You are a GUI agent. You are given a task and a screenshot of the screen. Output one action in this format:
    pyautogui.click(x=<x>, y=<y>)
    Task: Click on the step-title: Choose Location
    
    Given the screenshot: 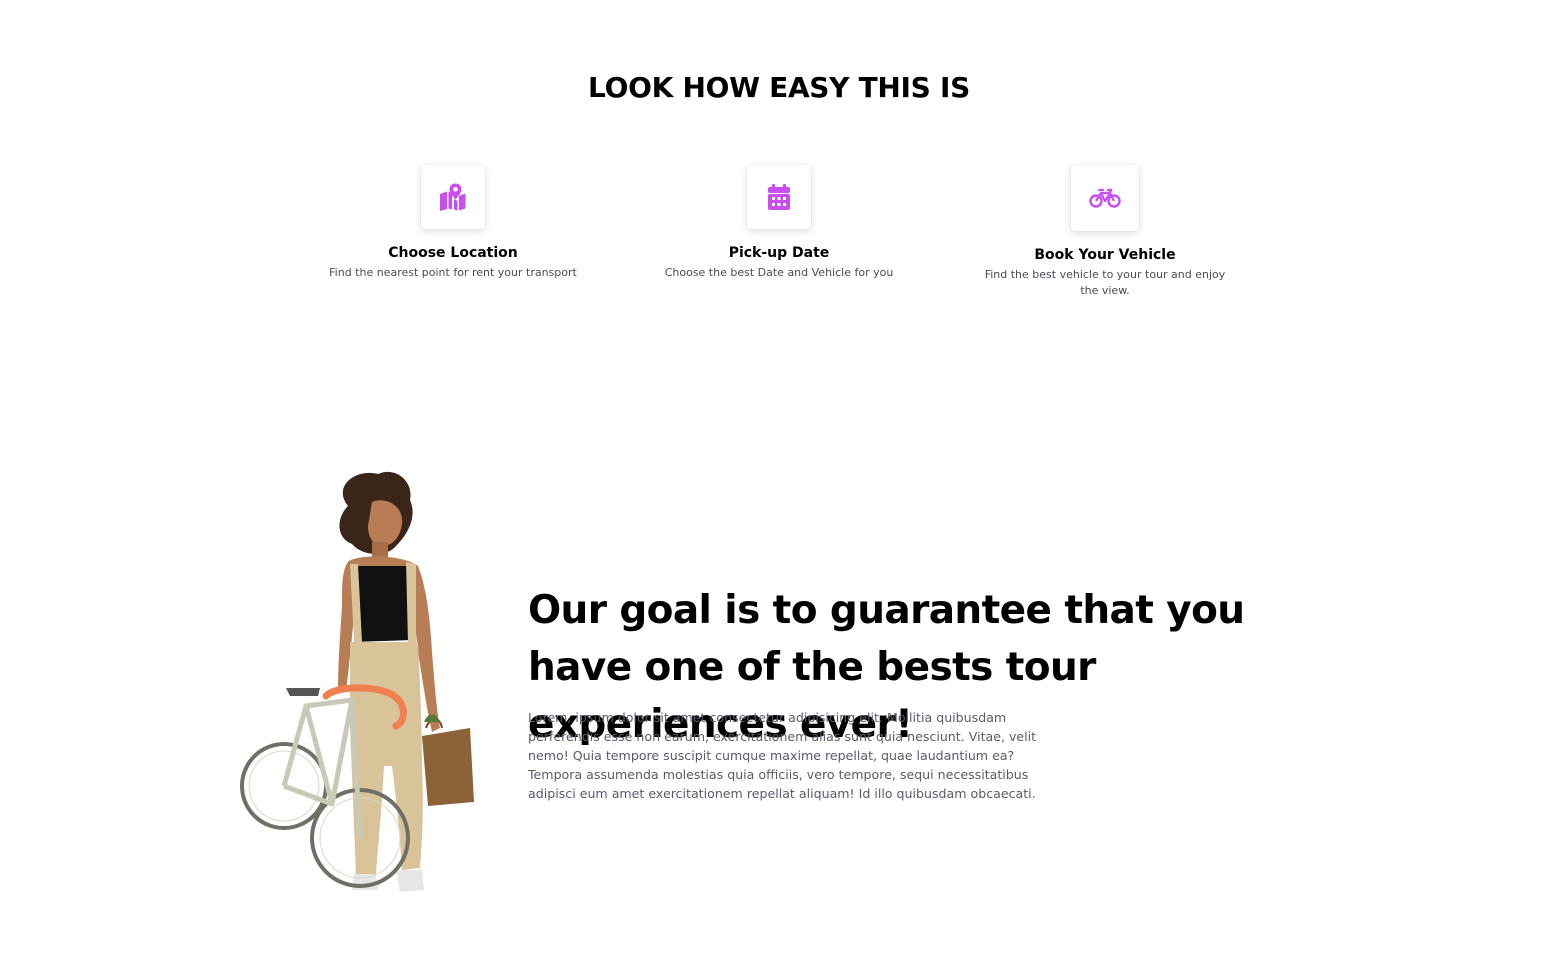 What is the action you would take?
    pyautogui.click(x=453, y=253)
    